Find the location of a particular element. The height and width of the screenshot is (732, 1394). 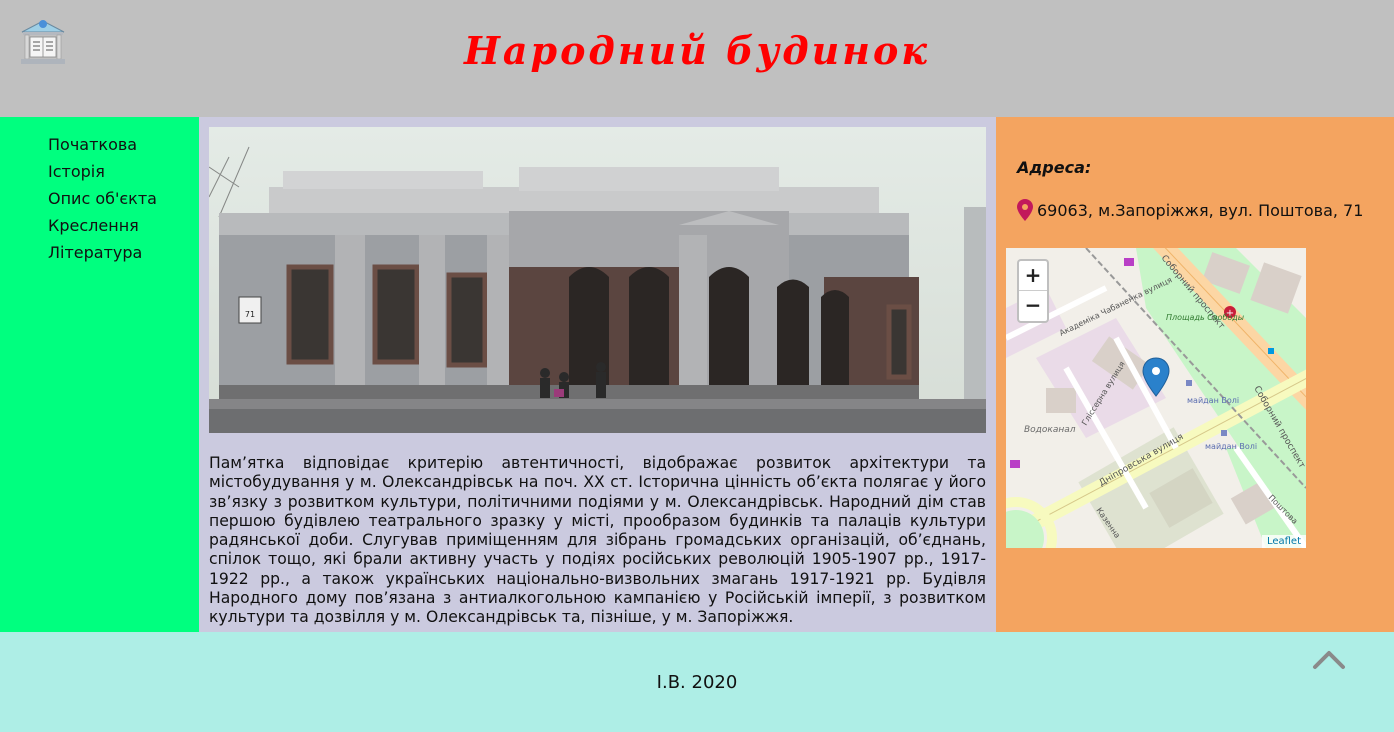

nav-item-history: Історія is located at coordinates (102, 171).